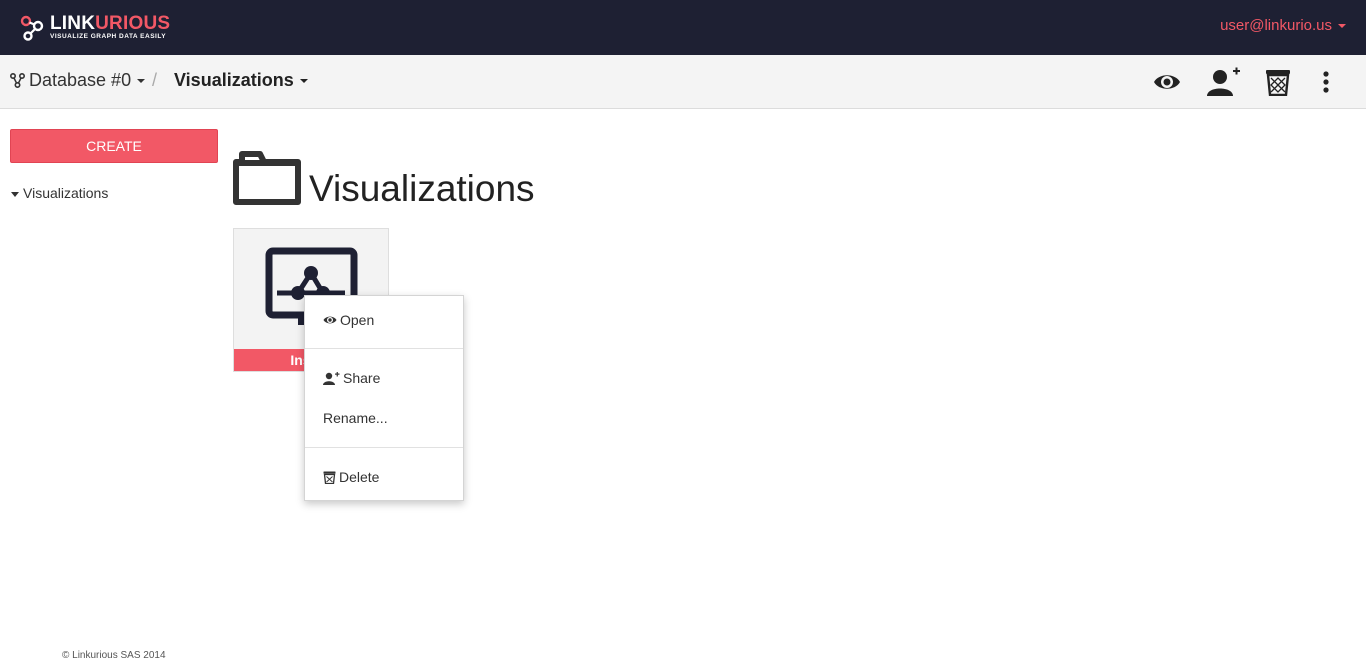 The width and height of the screenshot is (1366, 667). I want to click on database-selector: Database #0, so click(77, 80).